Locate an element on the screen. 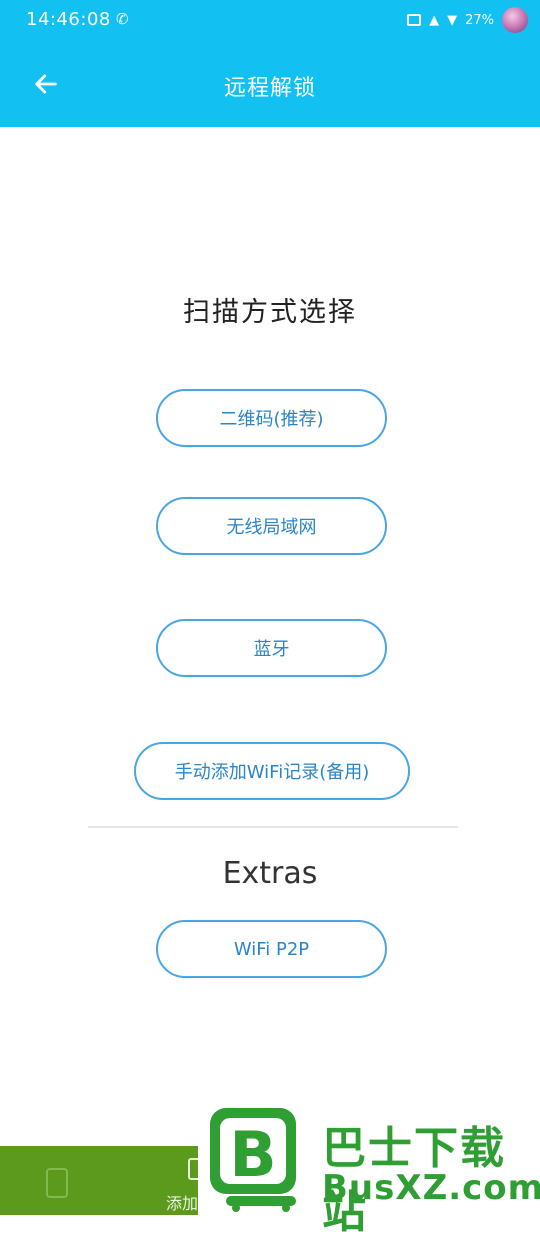  page-title: 远程解锁 is located at coordinates (269, 88).